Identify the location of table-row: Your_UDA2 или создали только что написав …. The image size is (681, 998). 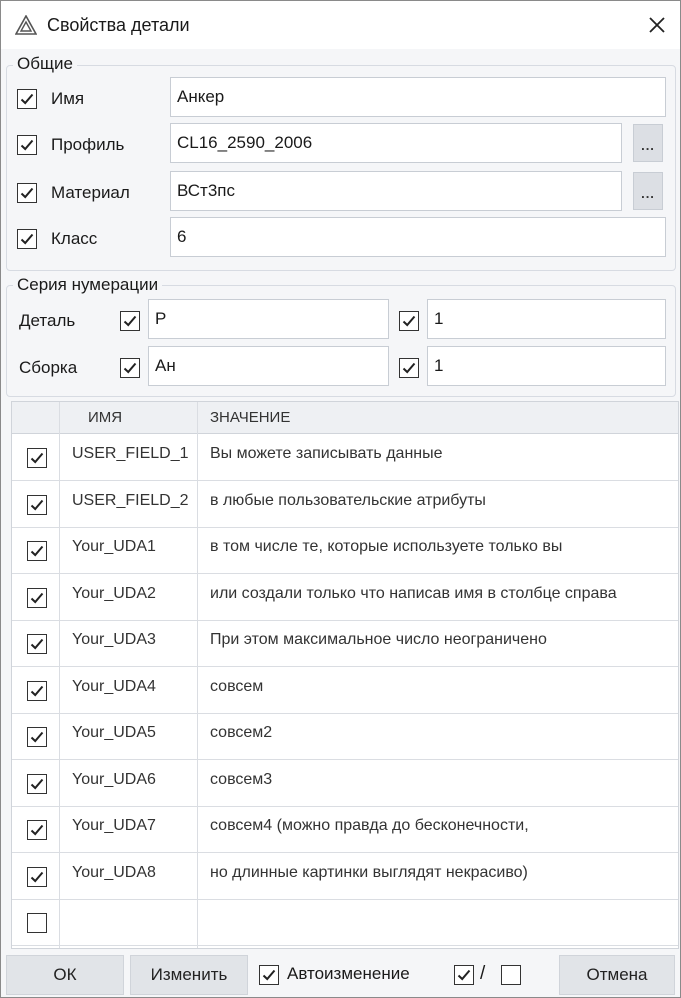
(345, 597).